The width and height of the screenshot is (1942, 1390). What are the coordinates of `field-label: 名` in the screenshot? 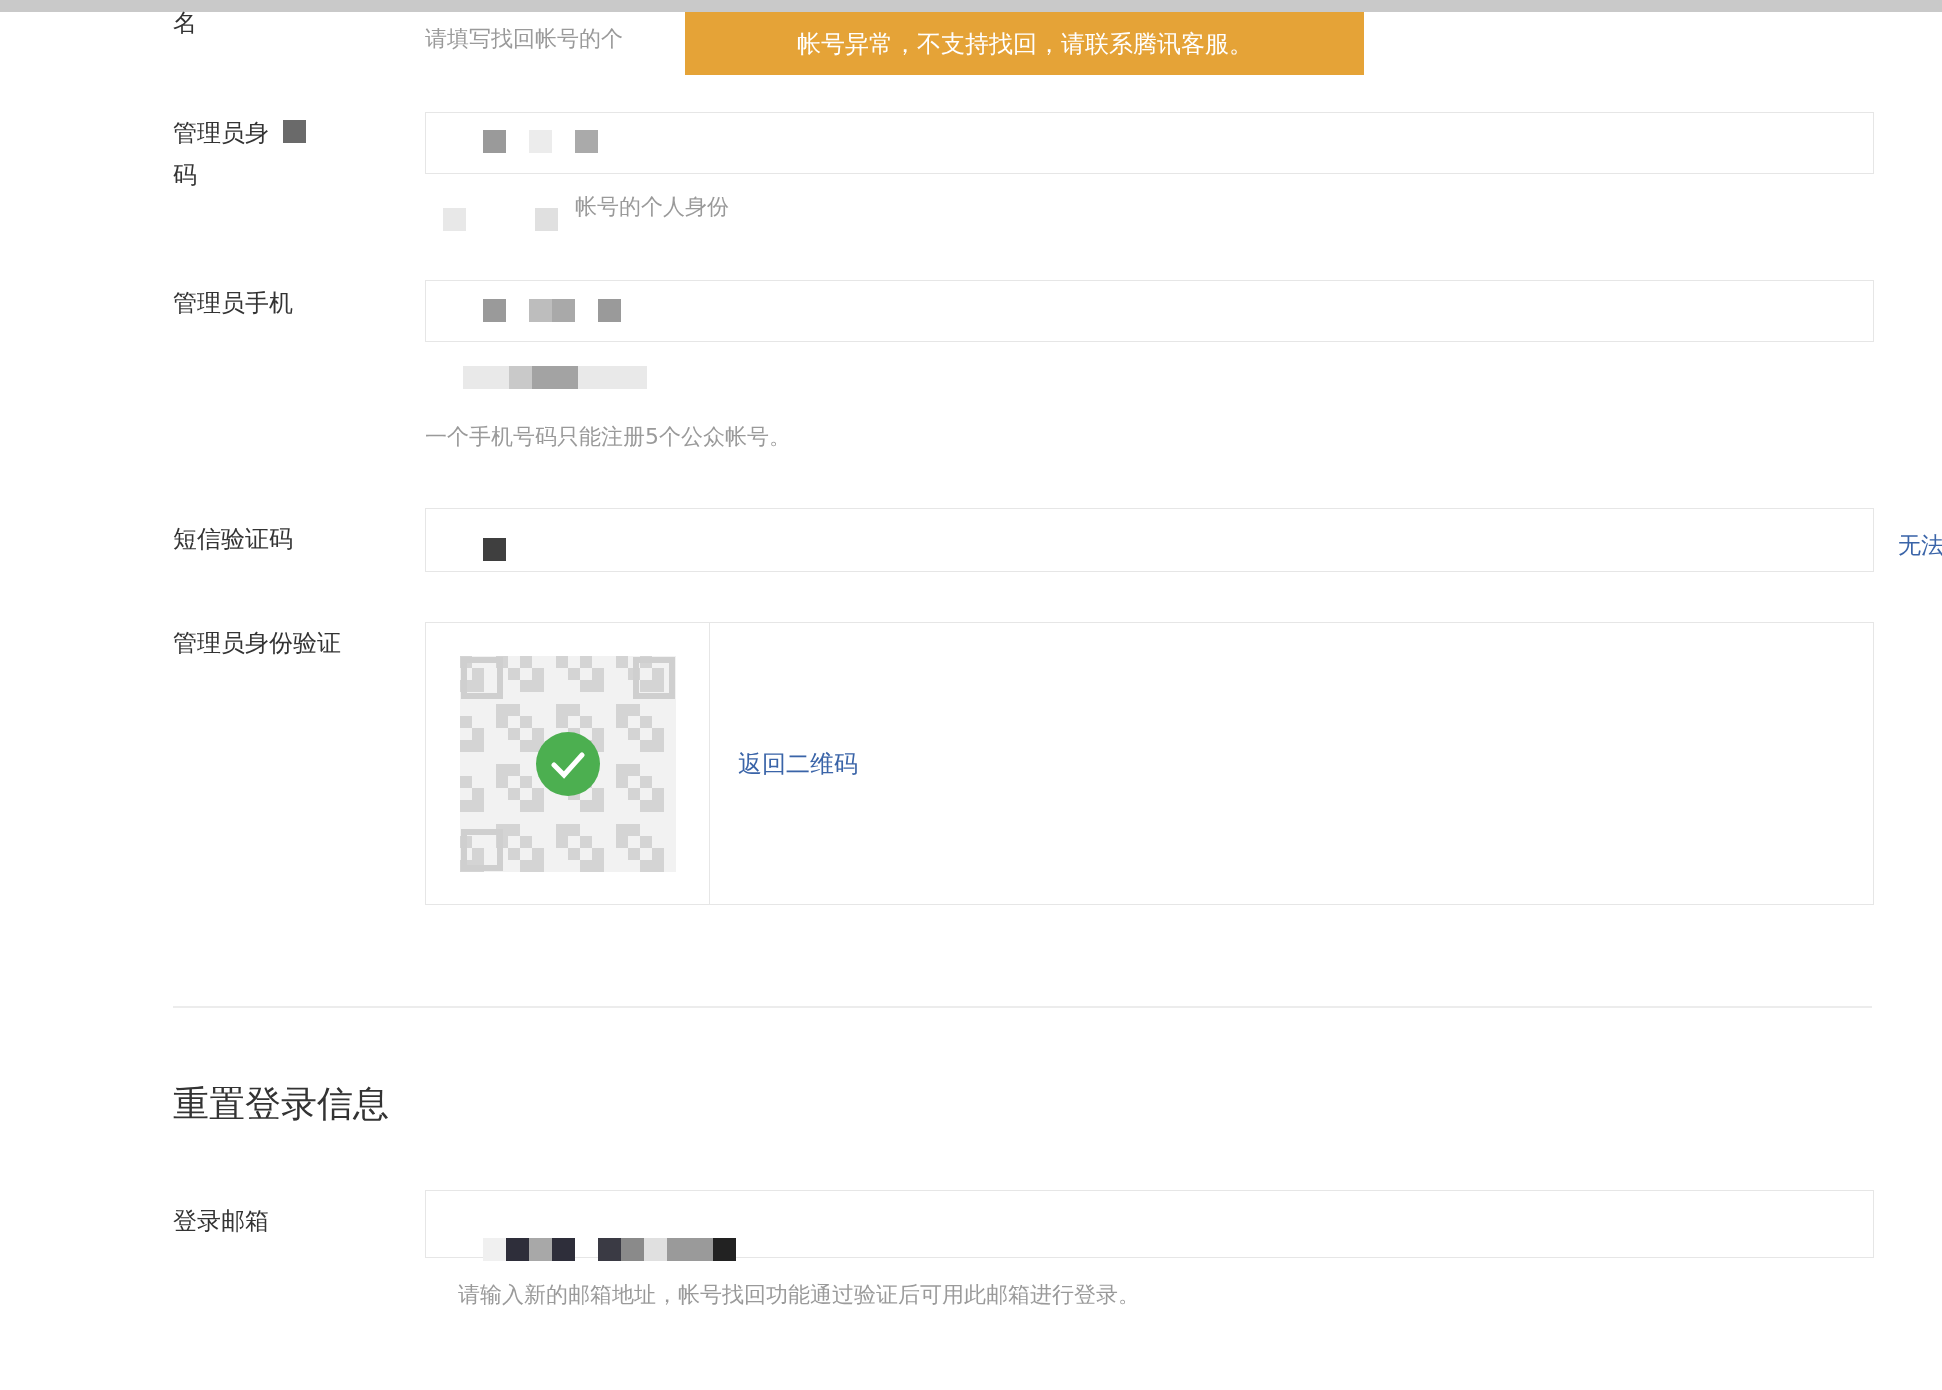 It's located at (185, 23).